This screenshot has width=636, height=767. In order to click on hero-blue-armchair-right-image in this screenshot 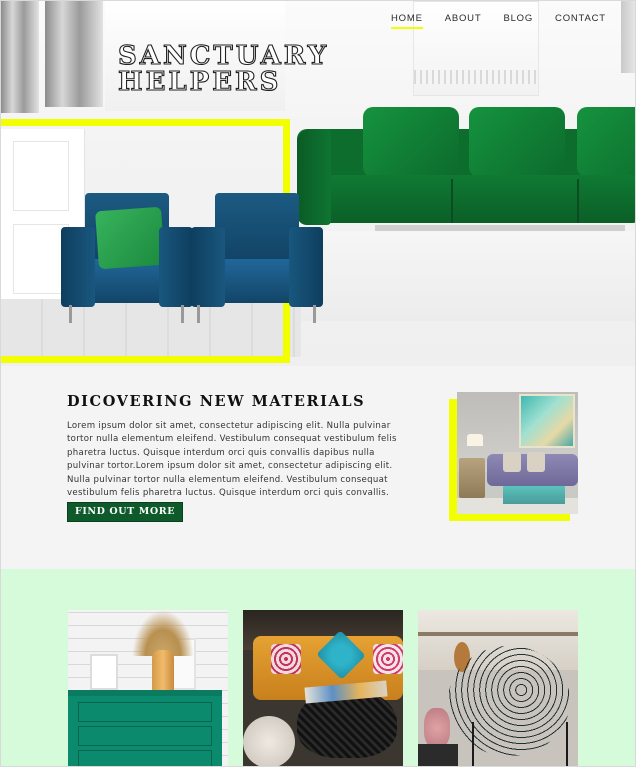, I will do `click(257, 258)`.